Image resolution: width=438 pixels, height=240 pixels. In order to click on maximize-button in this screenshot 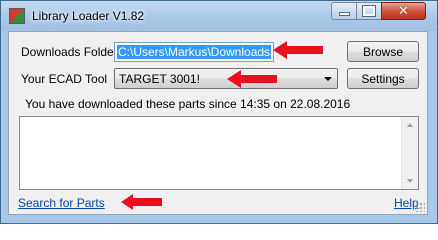, I will do `click(369, 11)`.